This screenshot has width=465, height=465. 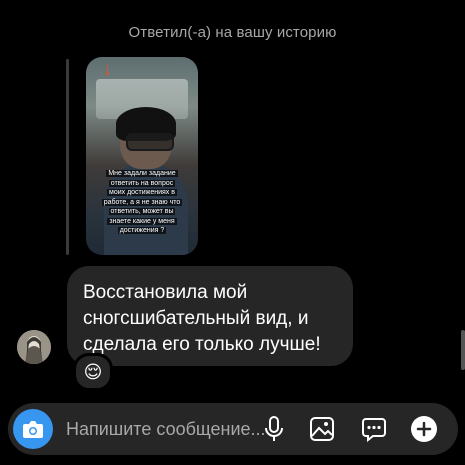 What do you see at coordinates (142, 183) in the screenshot?
I see `story-caption-line: ответить на вопрос` at bounding box center [142, 183].